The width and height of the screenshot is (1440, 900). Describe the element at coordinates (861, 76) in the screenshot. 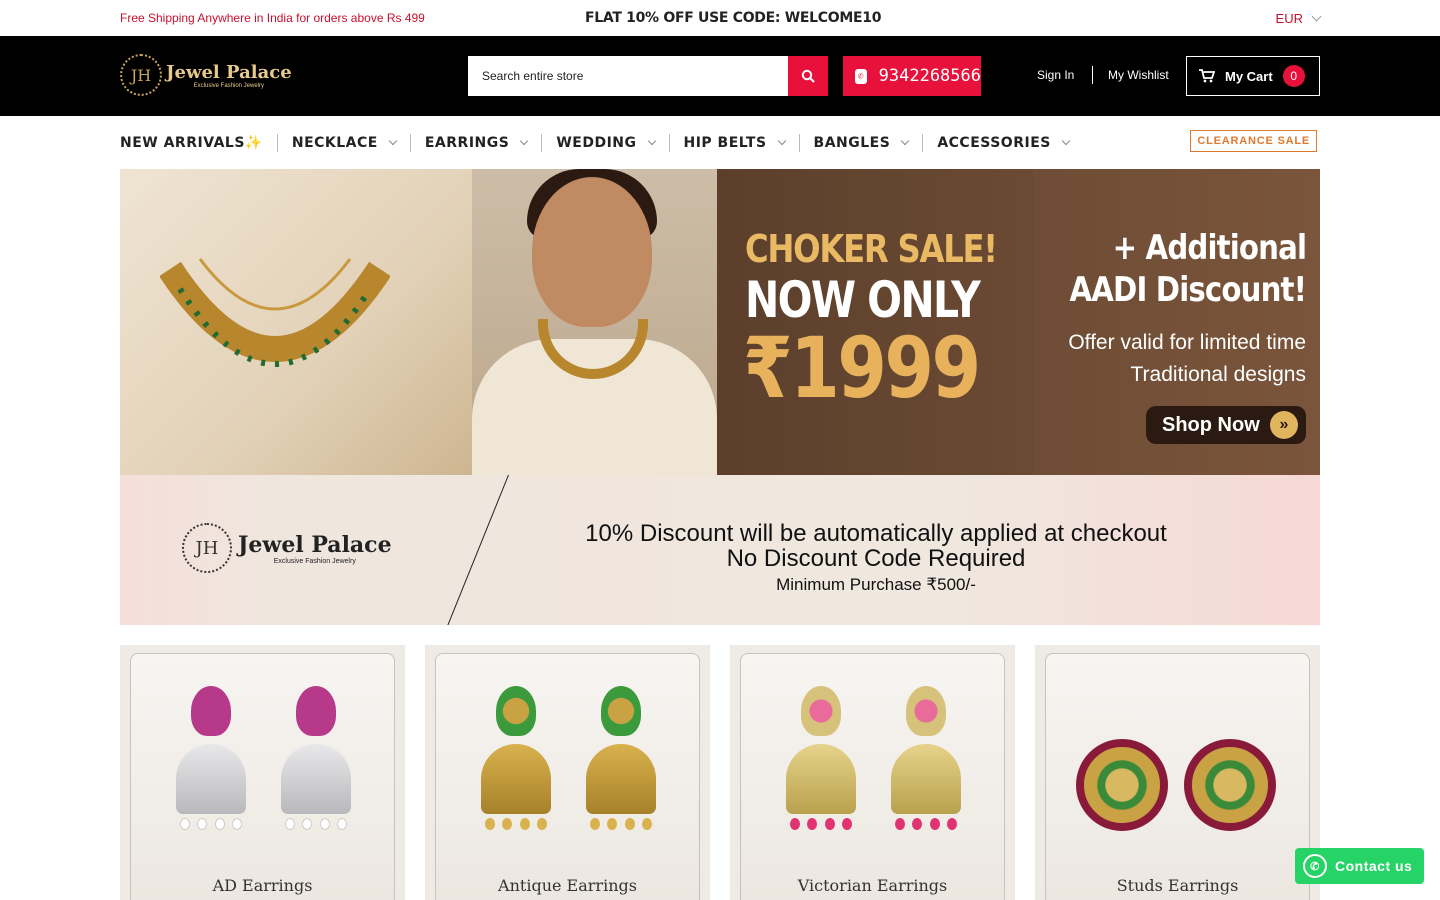

I see `phone-icon: ✆` at that location.